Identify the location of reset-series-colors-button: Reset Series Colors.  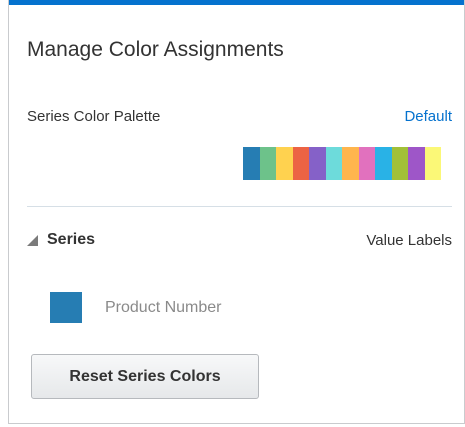
(145, 376).